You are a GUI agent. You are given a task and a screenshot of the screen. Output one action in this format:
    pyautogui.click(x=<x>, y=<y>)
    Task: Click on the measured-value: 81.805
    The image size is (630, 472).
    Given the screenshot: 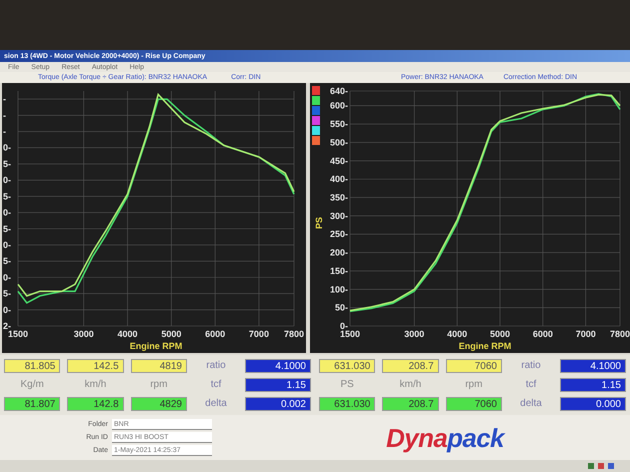 What is the action you would take?
    pyautogui.click(x=32, y=365)
    